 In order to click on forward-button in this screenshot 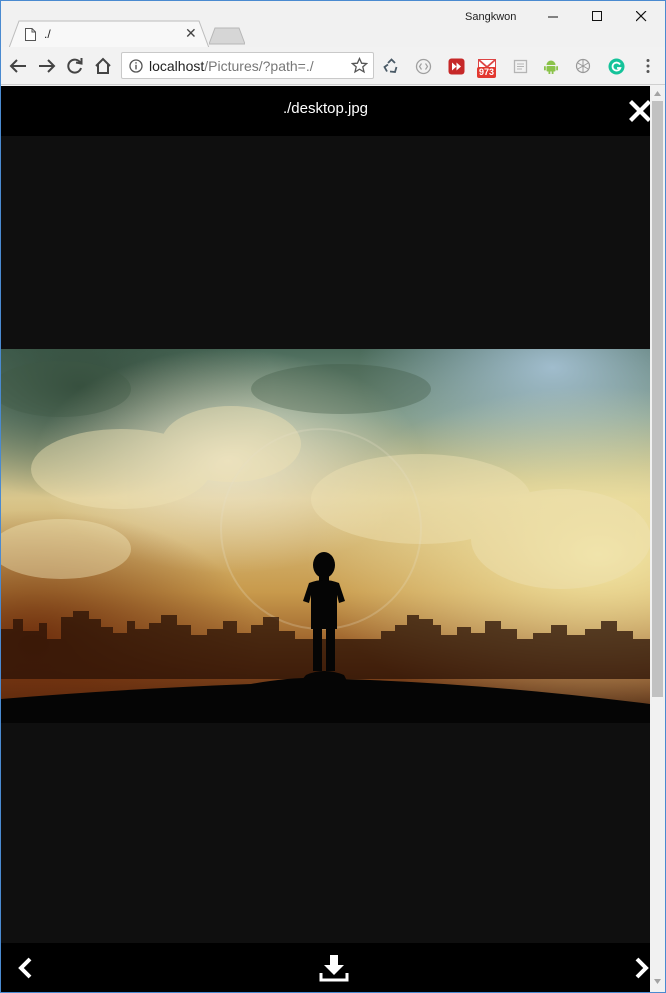, I will do `click(47, 66)`.